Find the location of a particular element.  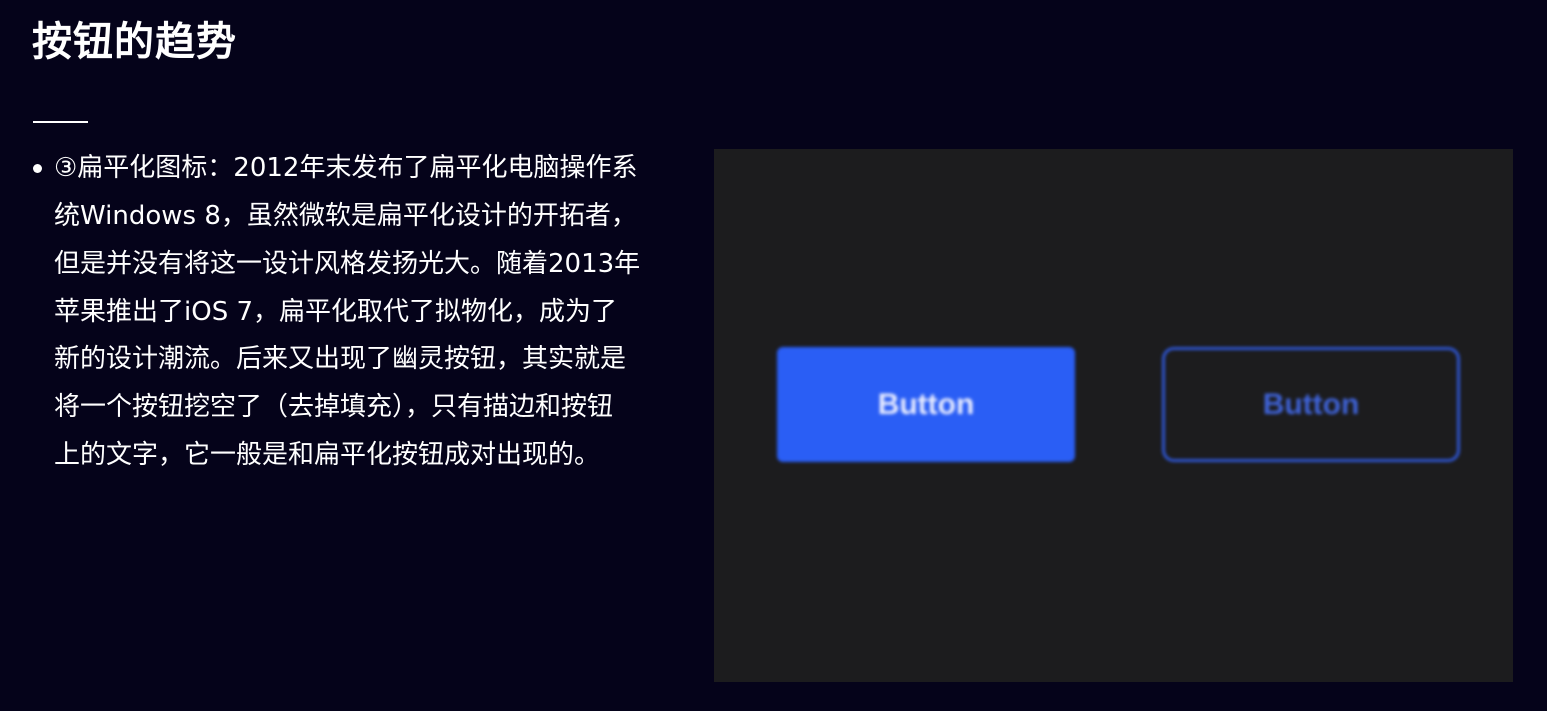

bullet-dot-icon is located at coordinates (37, 168).